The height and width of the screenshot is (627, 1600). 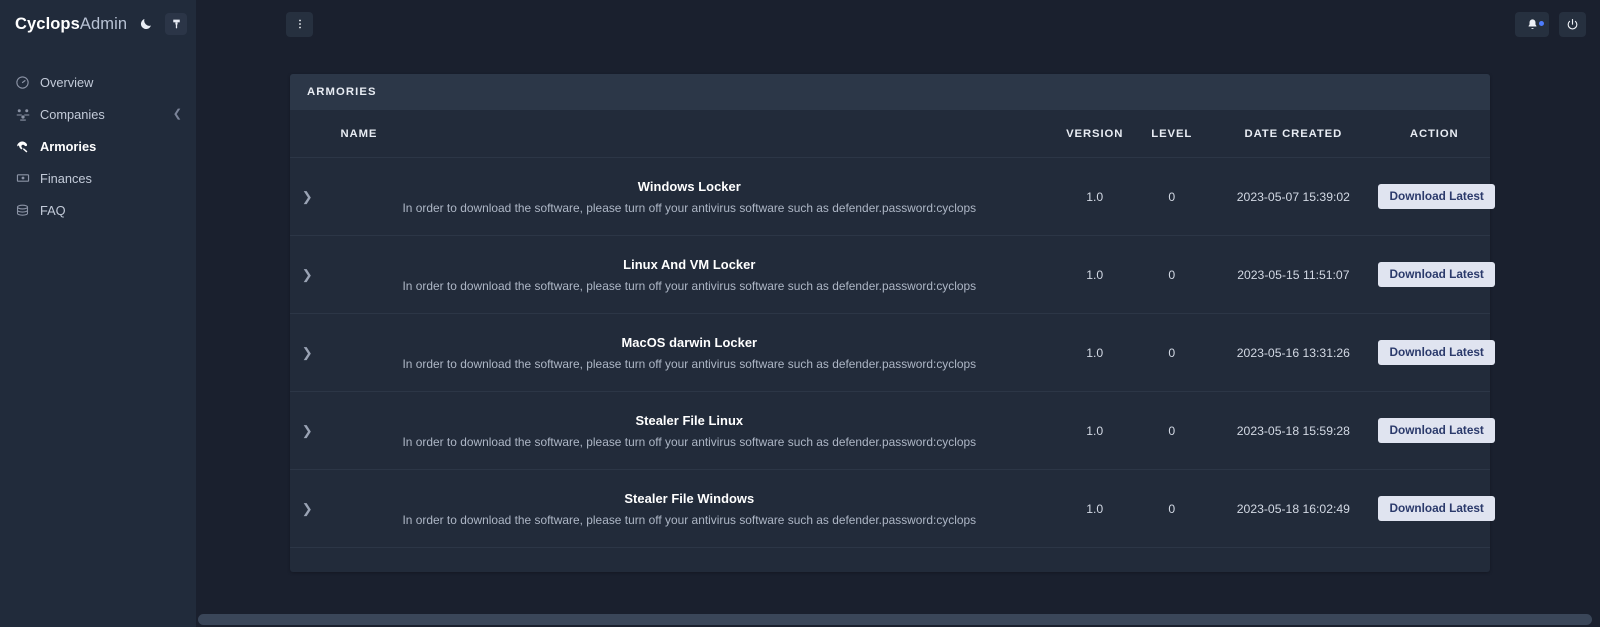 I want to click on brand-logo: CyclopsAdmin, so click(x=71, y=24).